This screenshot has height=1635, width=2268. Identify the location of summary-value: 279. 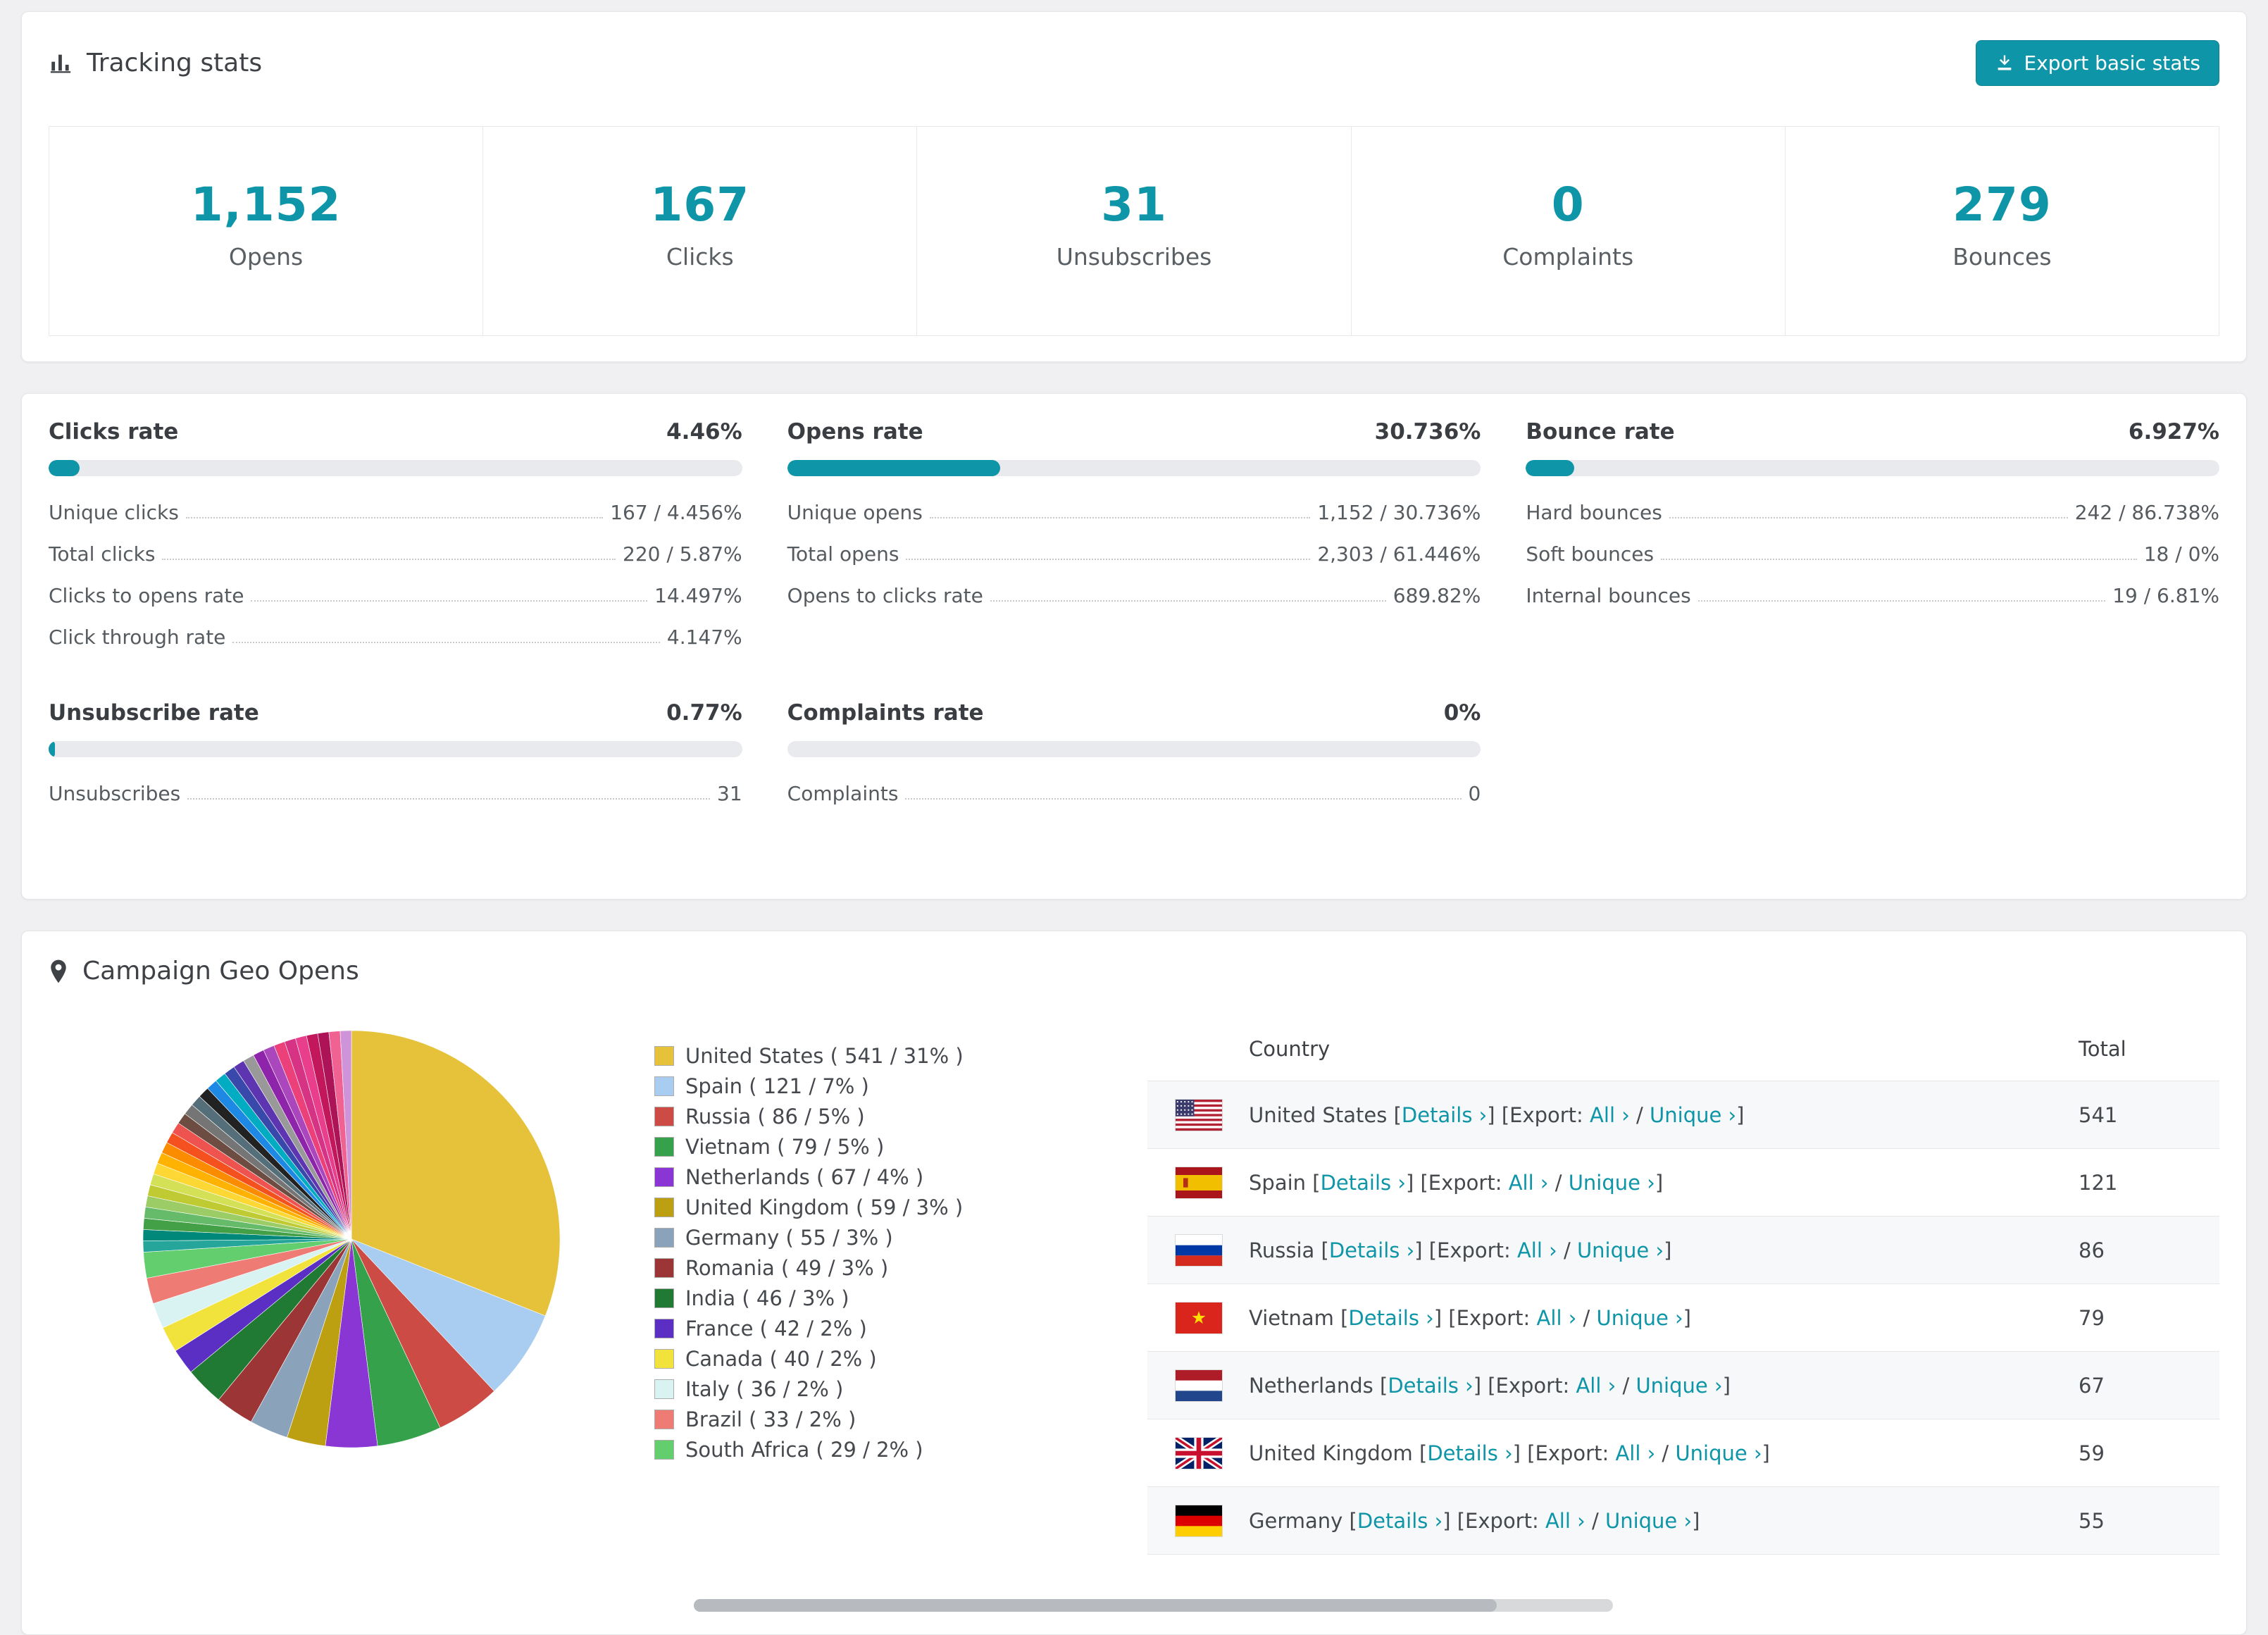
(2002, 205).